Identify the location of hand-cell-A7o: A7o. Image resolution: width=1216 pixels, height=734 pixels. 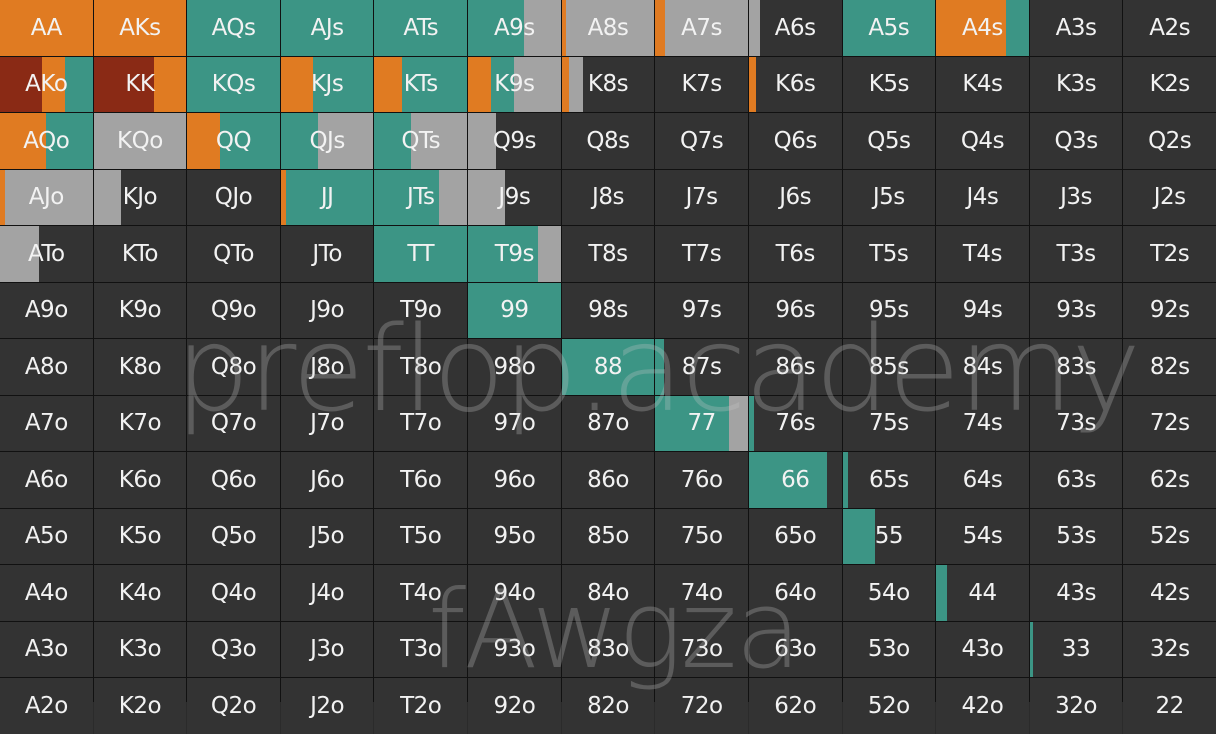
(46, 423).